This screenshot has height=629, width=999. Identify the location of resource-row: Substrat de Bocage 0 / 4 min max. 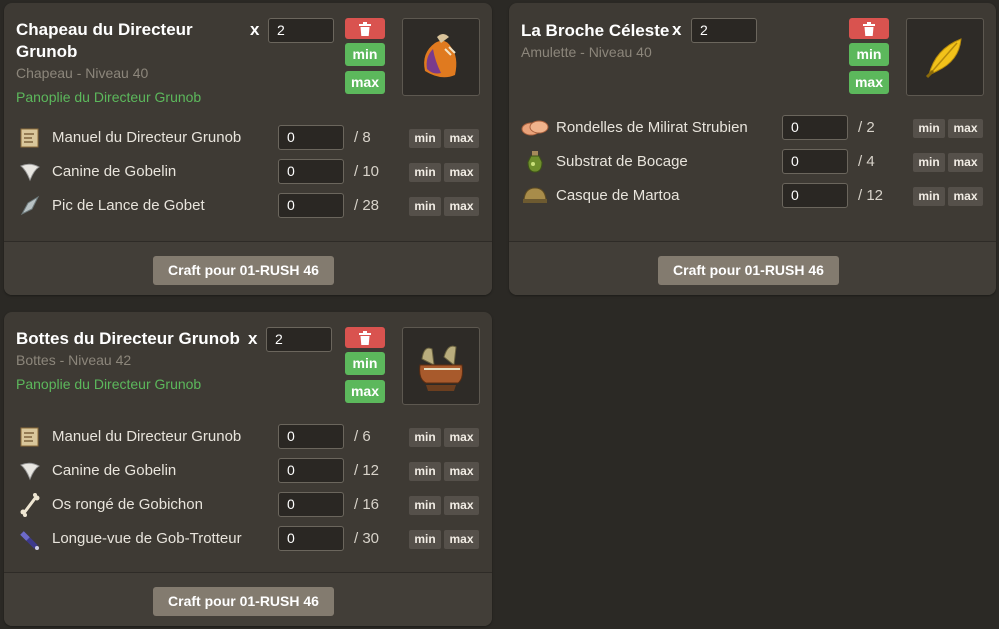
(752, 162).